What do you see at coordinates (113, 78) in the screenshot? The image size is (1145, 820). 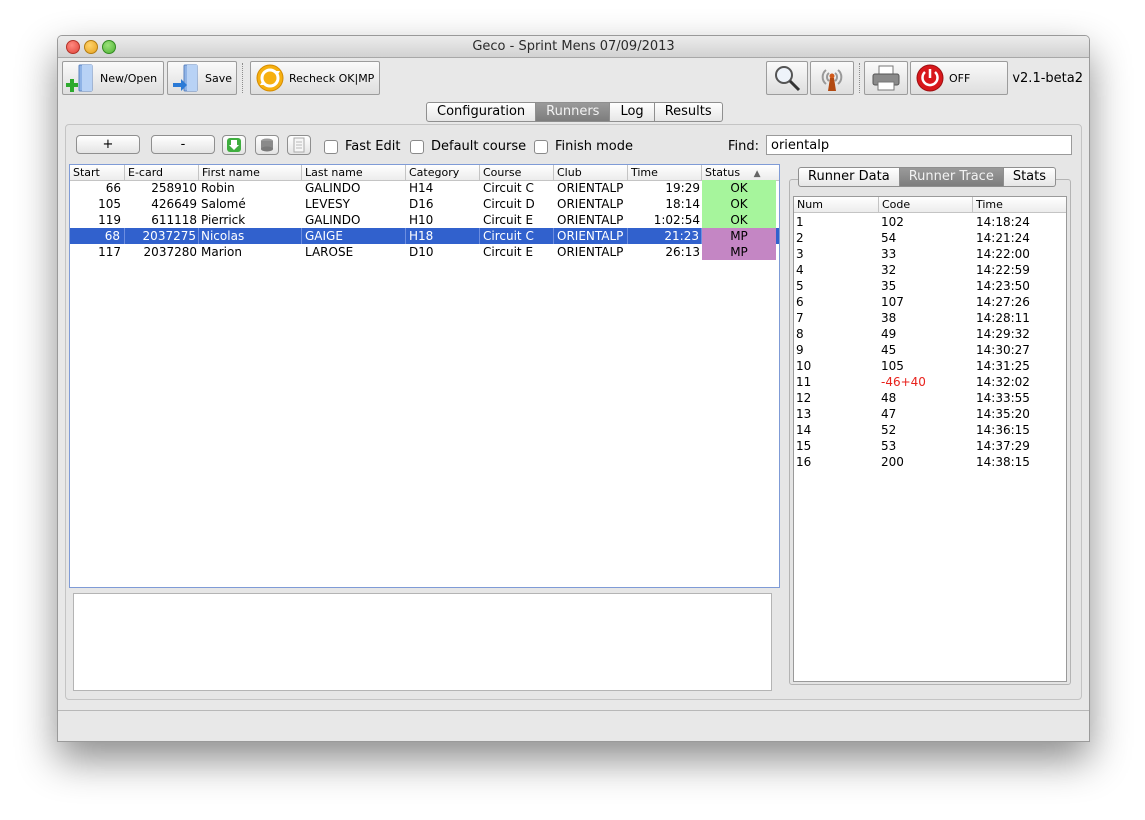 I see `new-open-button: New/Open` at bounding box center [113, 78].